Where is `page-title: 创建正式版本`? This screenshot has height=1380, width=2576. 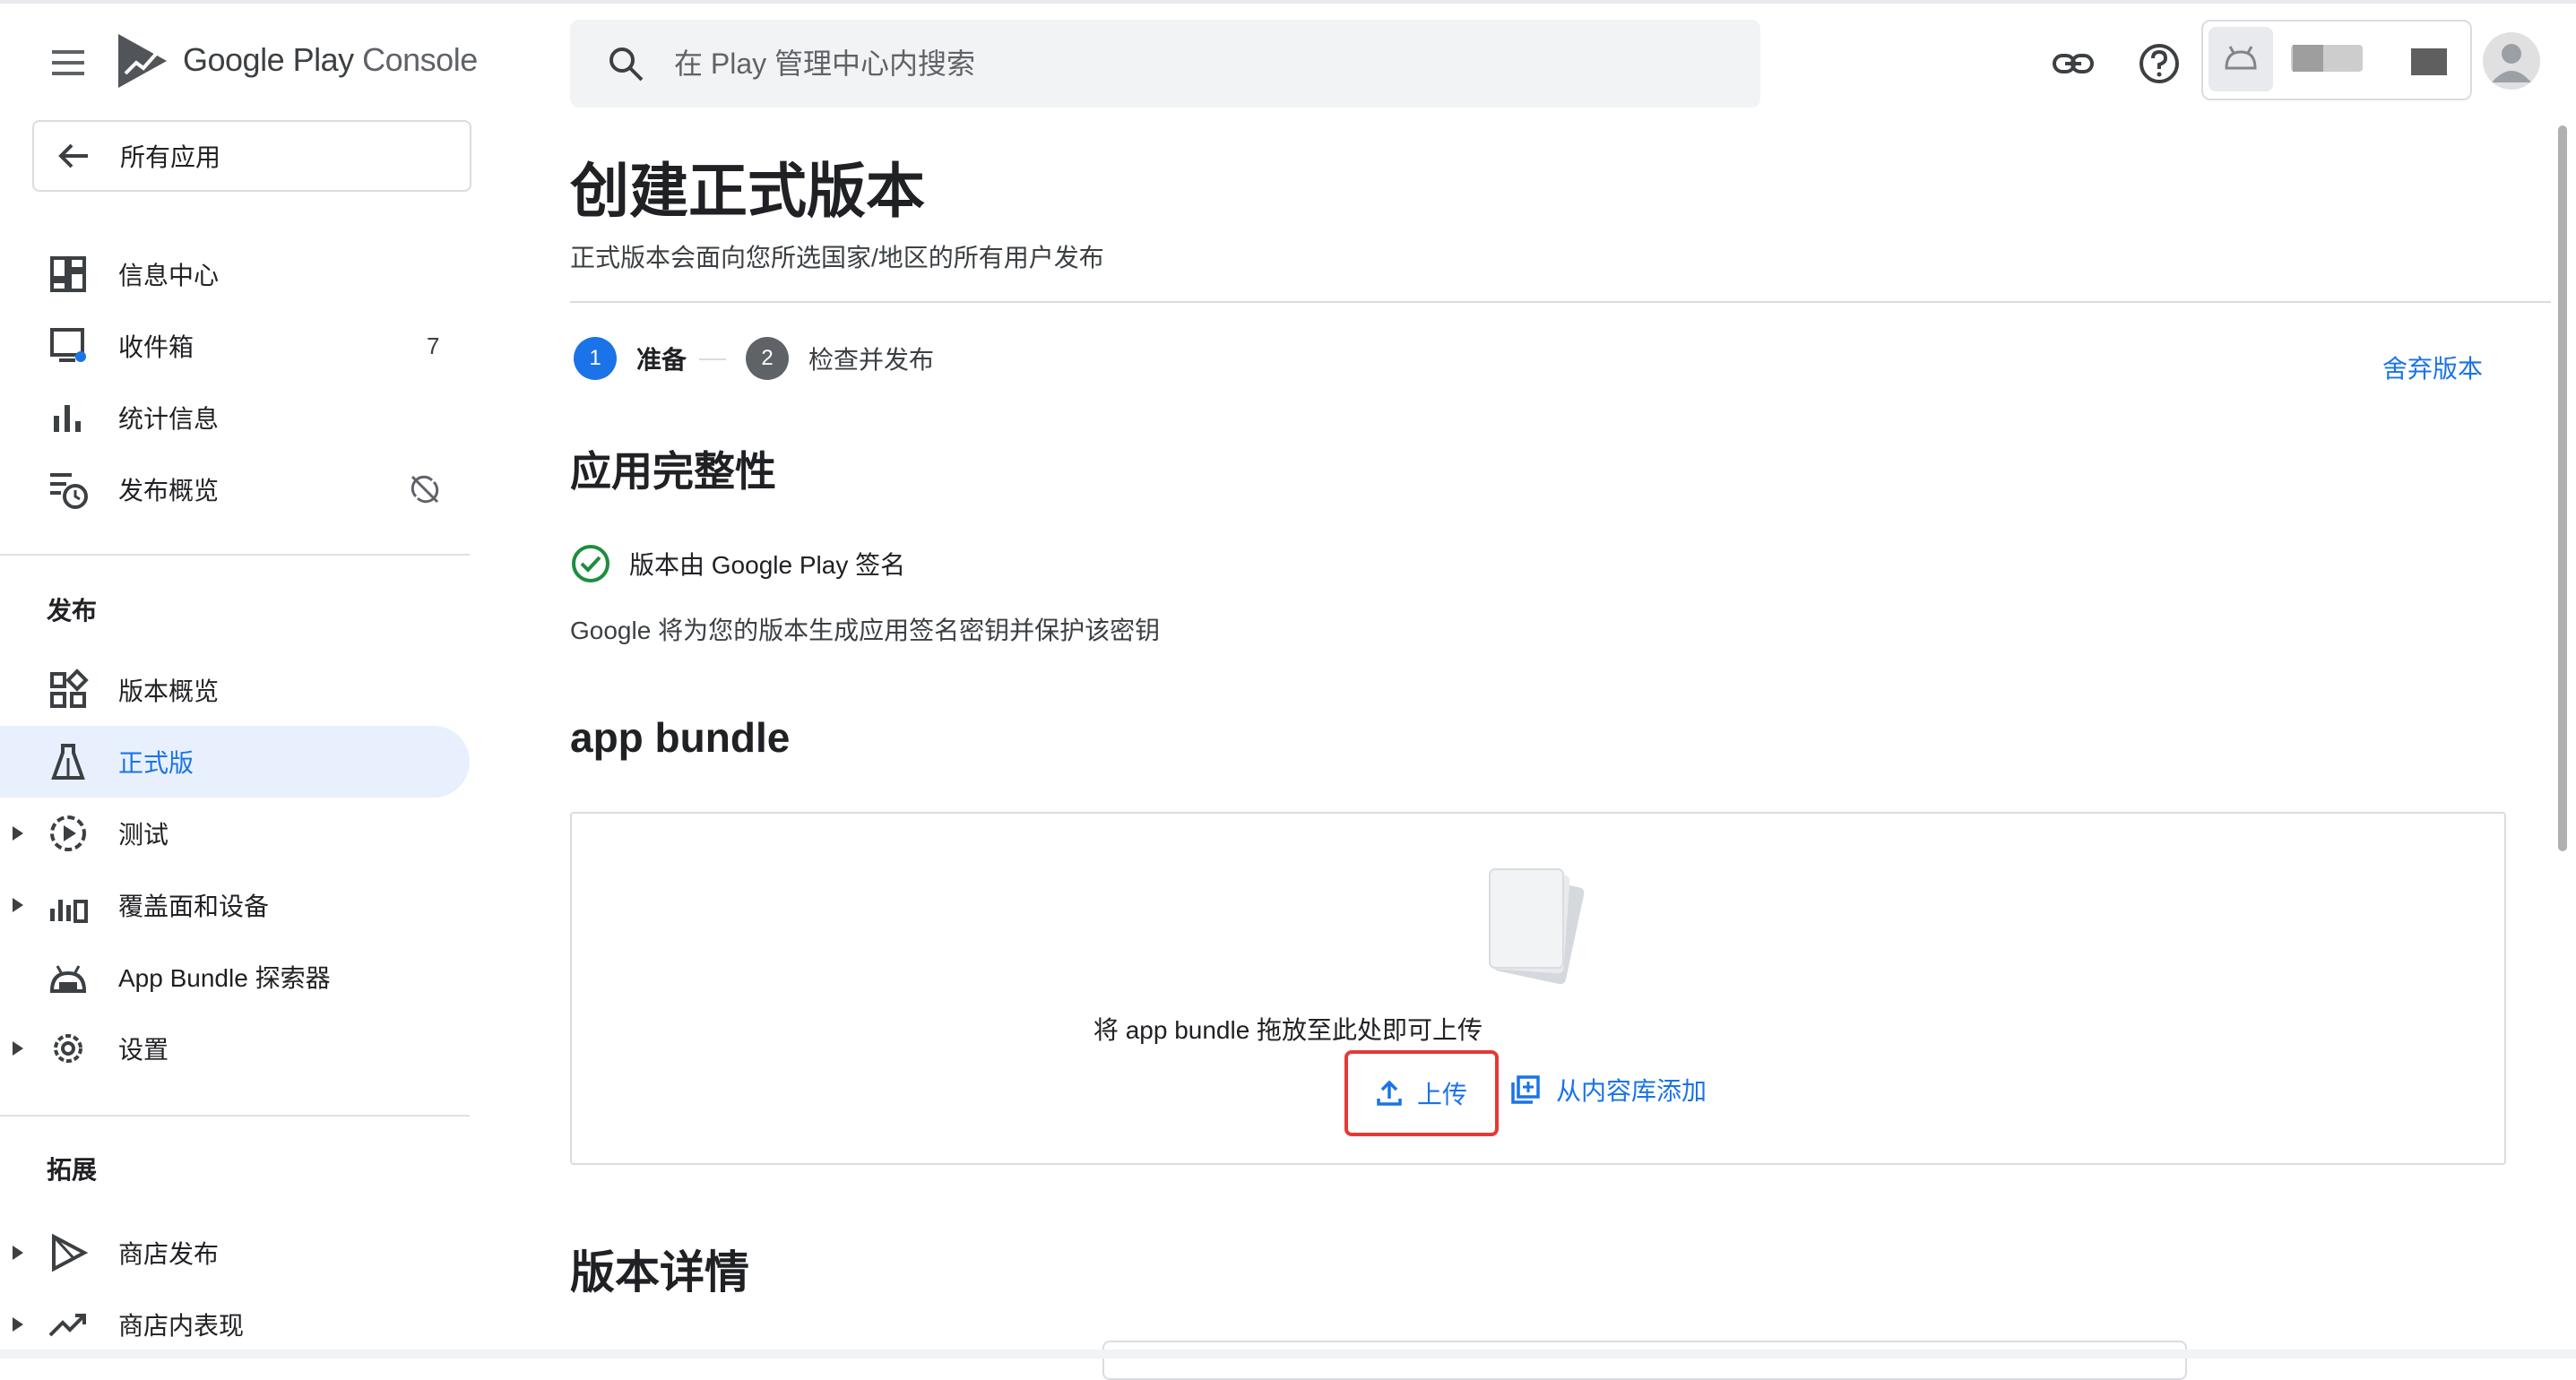 page-title: 创建正式版本 is located at coordinates (747, 191).